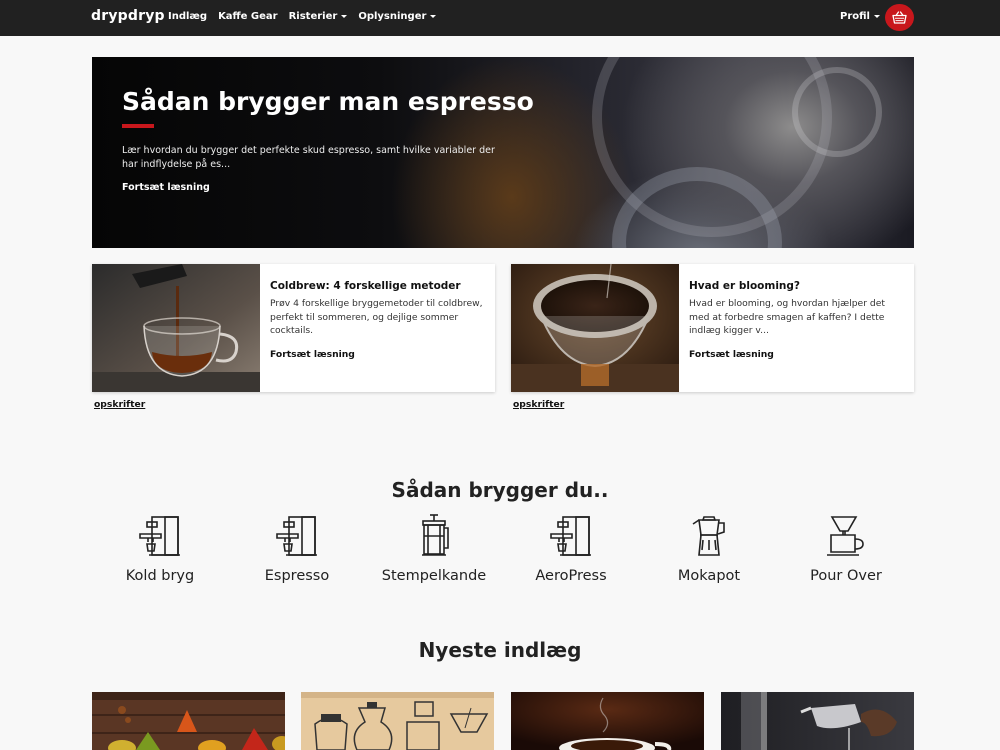  Describe the element at coordinates (595, 328) in the screenshot. I see `article-image-blooming` at that location.